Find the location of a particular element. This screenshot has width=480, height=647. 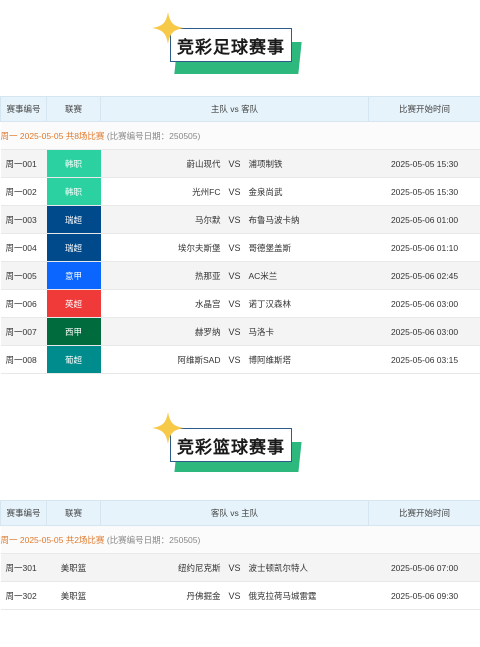

match-number: 周一003 is located at coordinates (23, 219).